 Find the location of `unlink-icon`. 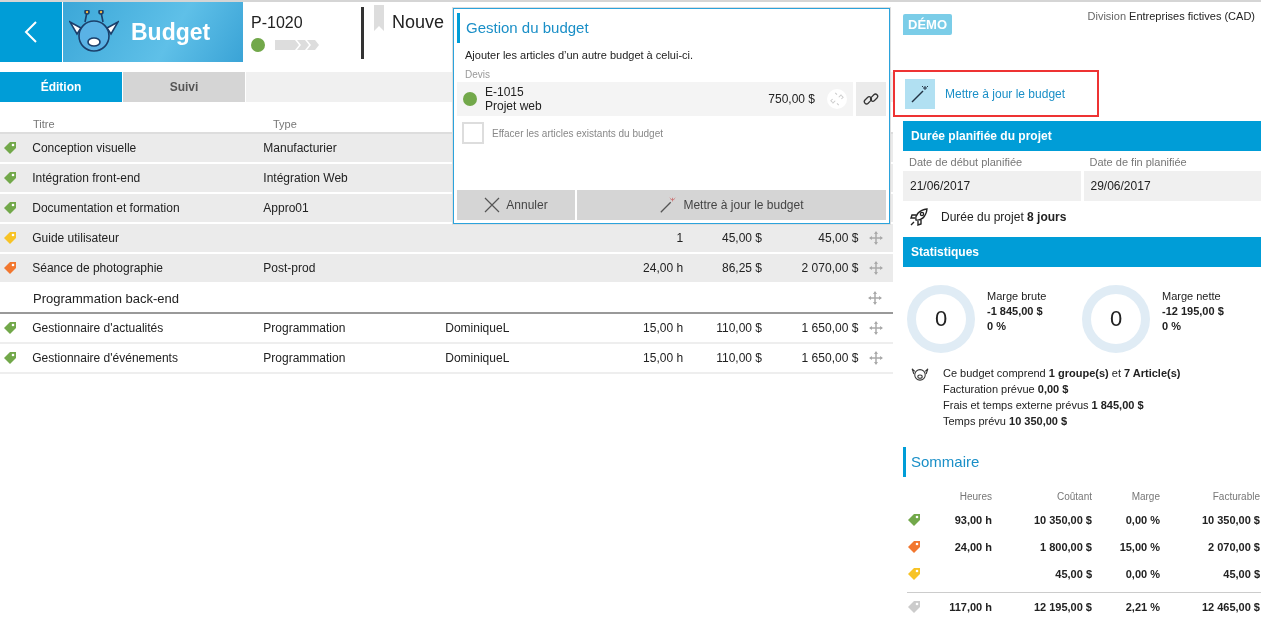

unlink-icon is located at coordinates (837, 99).